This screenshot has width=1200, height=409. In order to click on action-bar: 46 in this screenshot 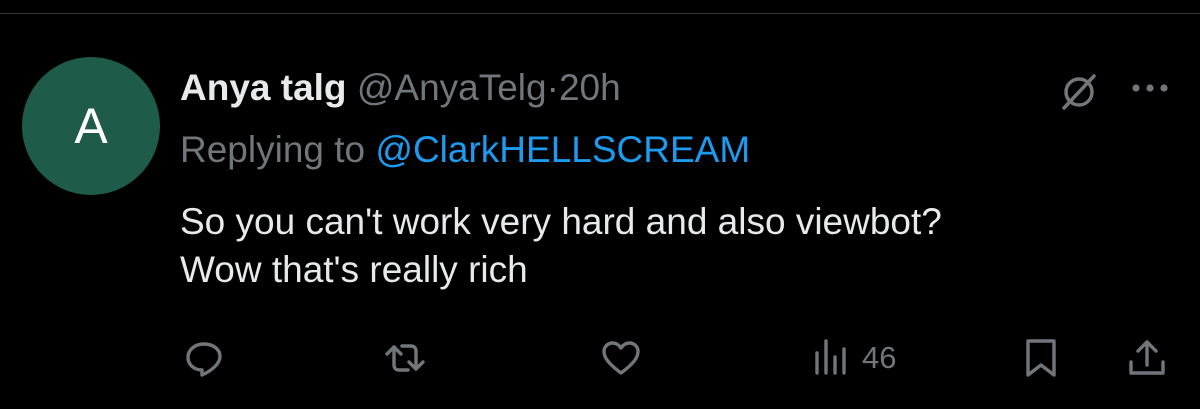, I will do `click(600, 358)`.